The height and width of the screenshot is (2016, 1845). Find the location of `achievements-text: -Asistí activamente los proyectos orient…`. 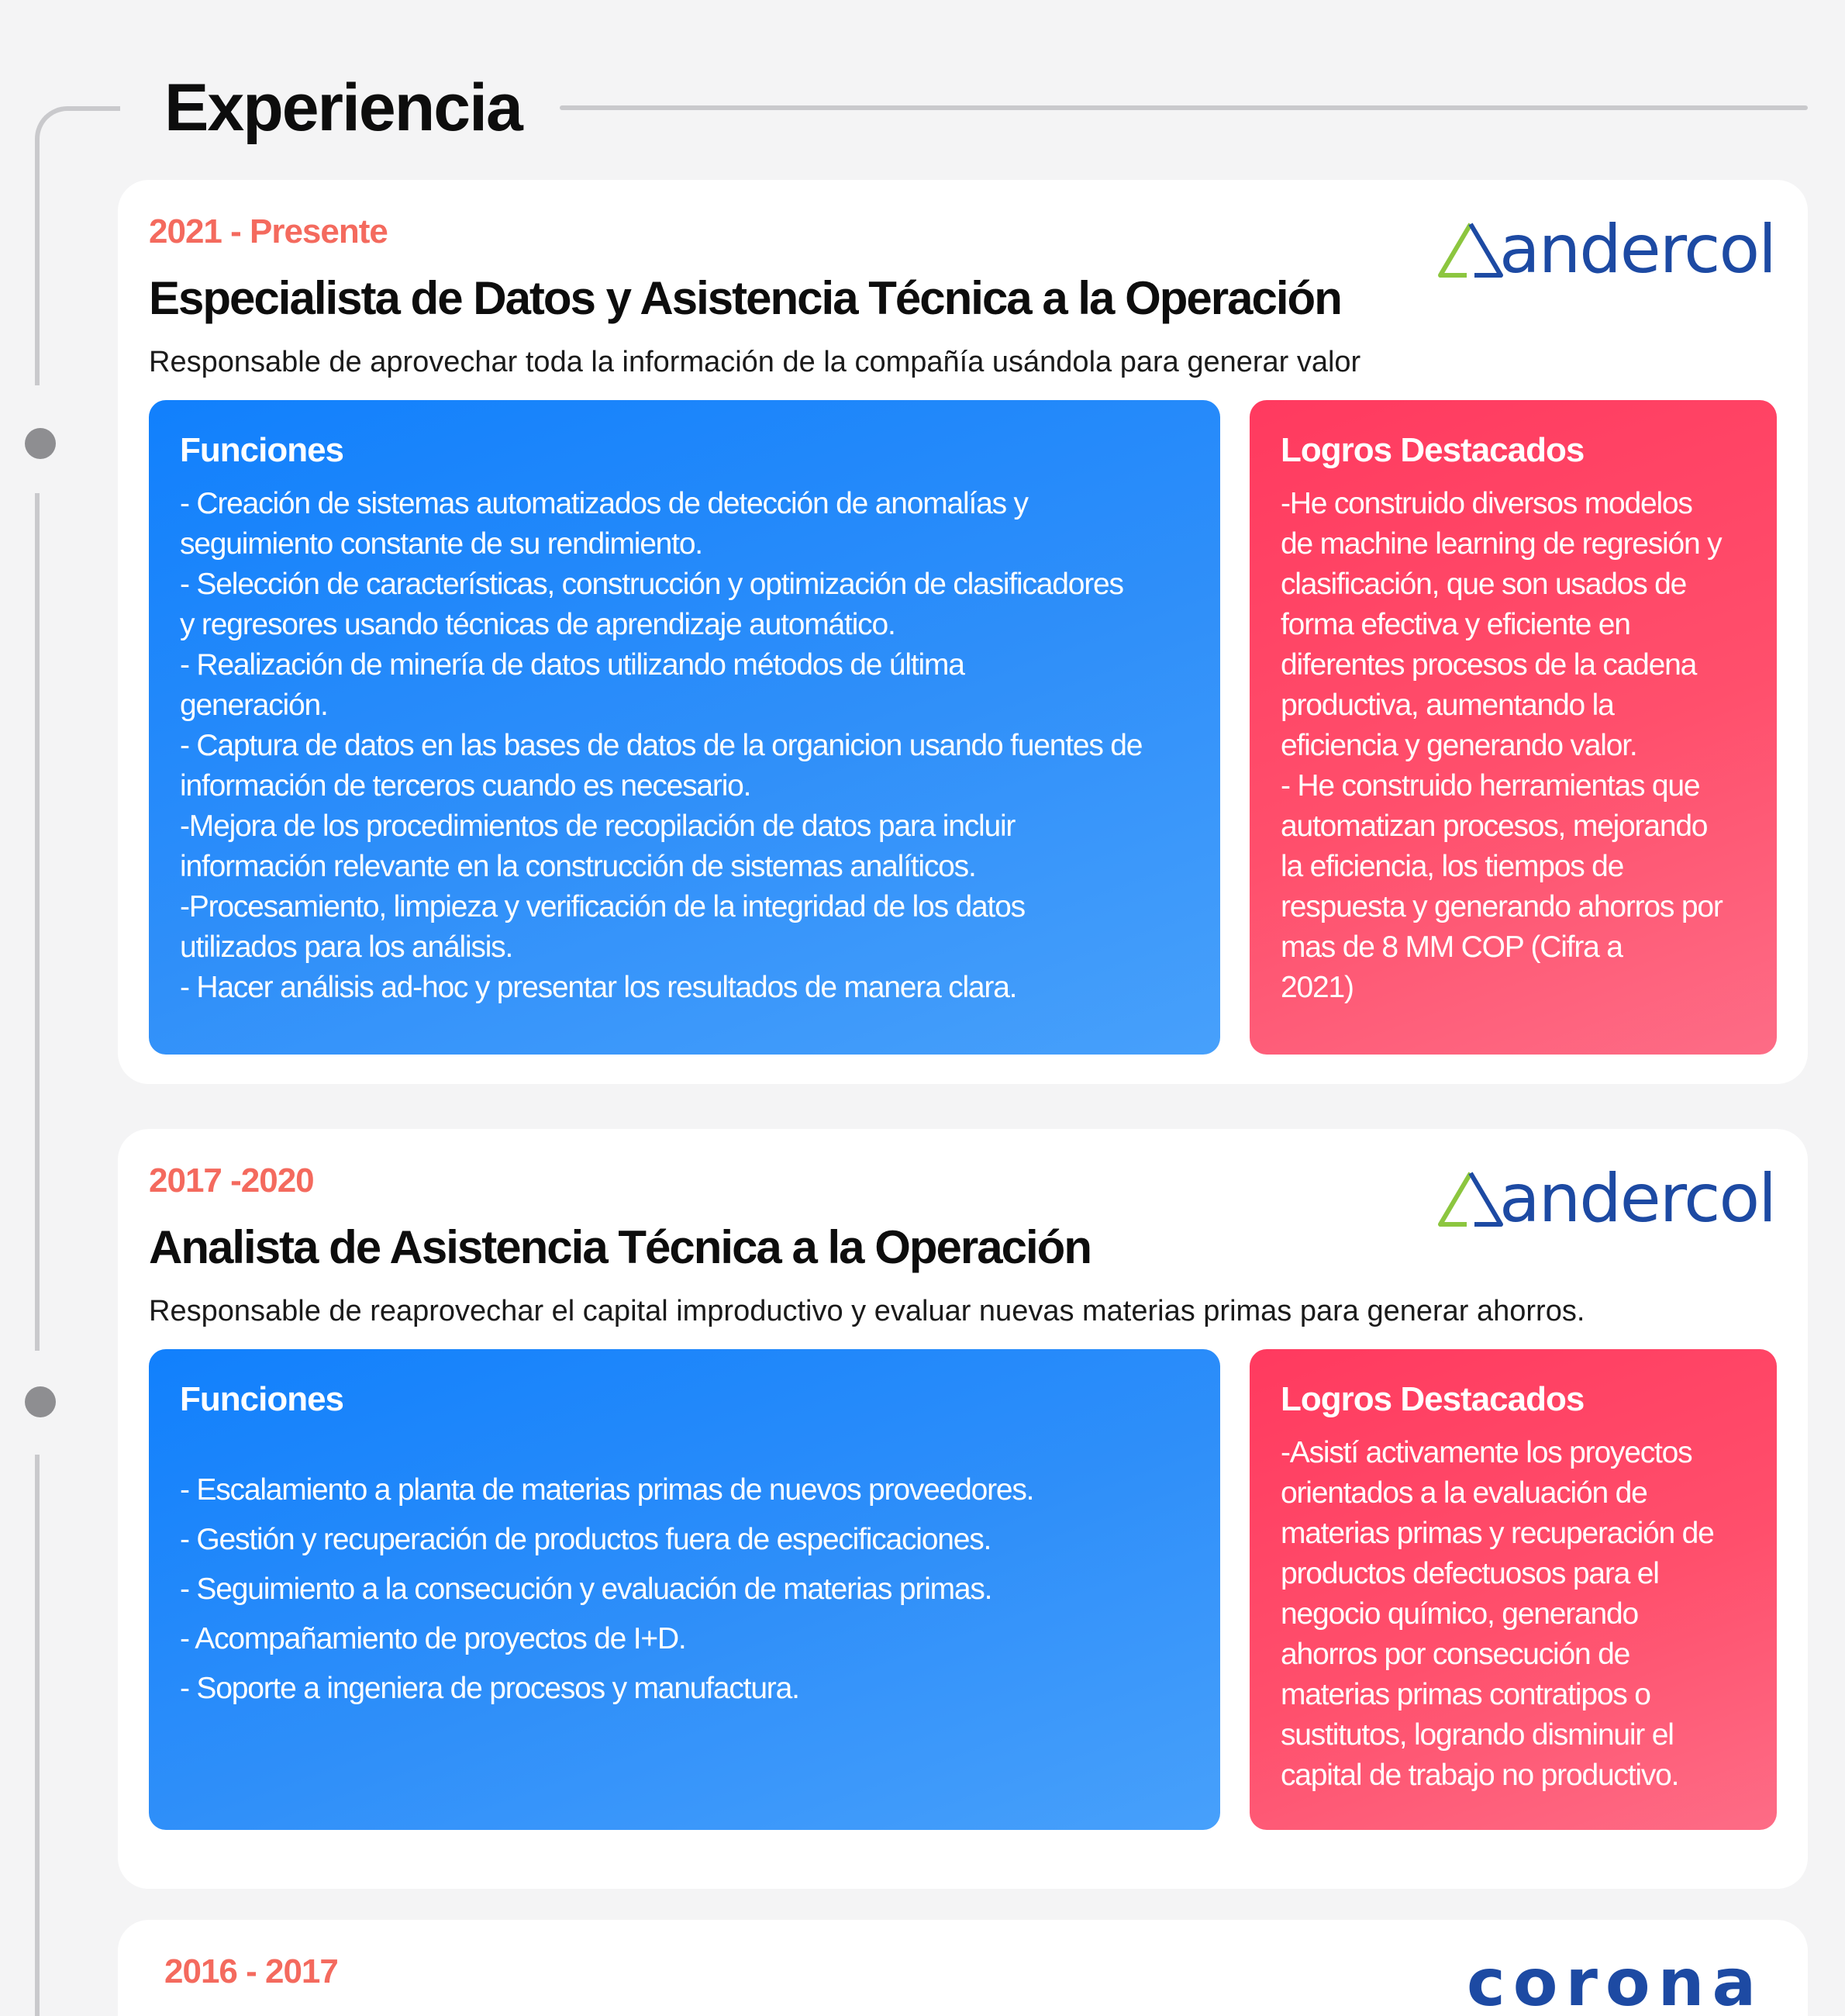

achievements-text: -Asistí activamente los proyectos orient… is located at coordinates (1498, 1614).